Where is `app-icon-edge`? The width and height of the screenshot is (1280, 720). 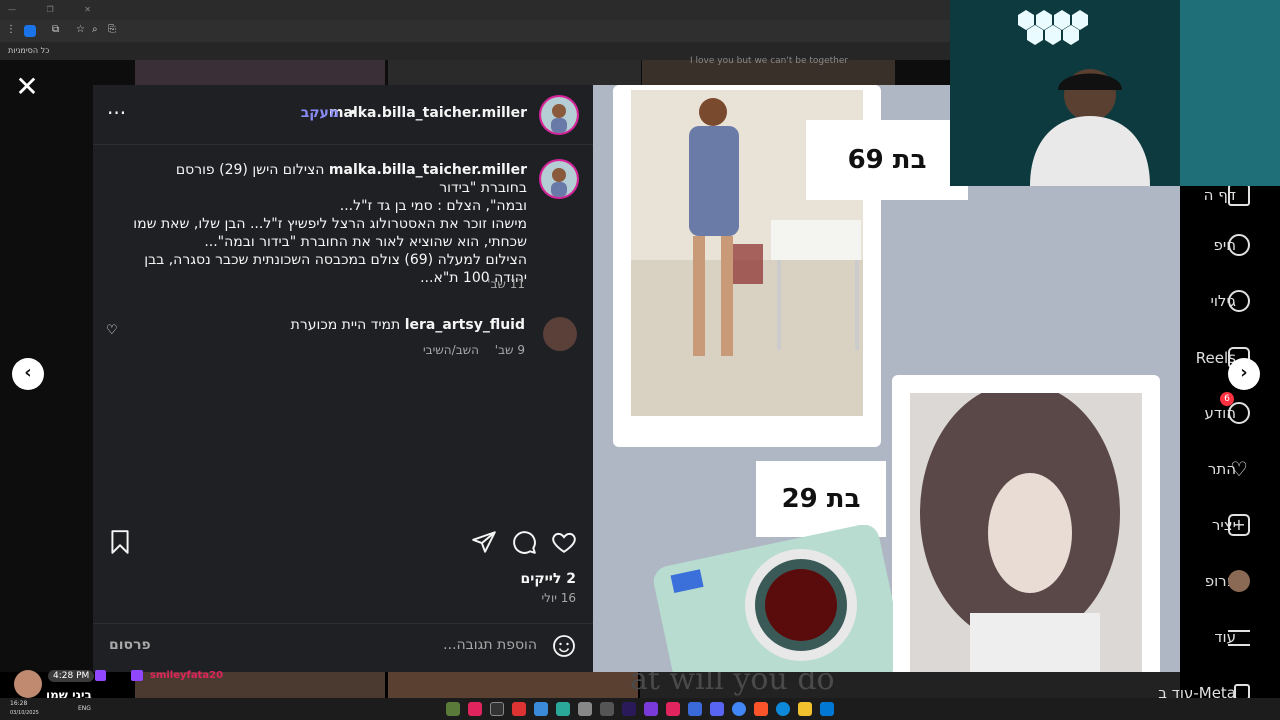
app-icon-edge is located at coordinates (783, 709).